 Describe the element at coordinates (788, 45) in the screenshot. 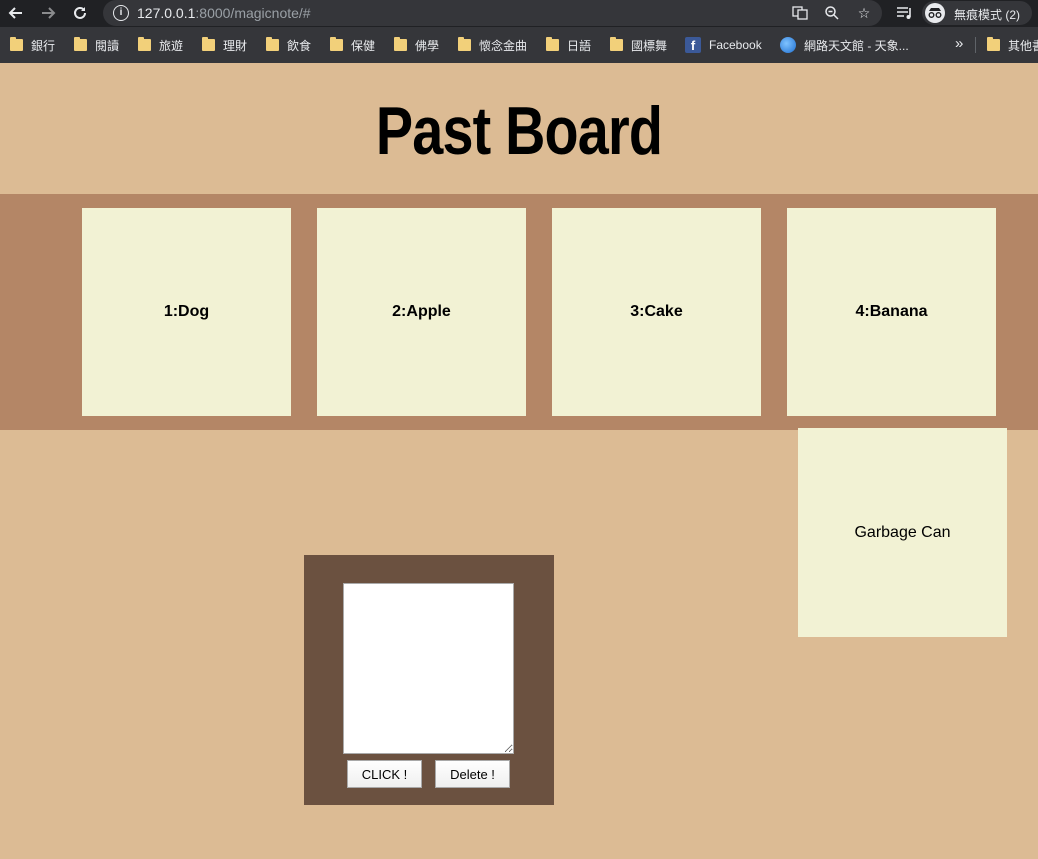

I see `globe-icon` at that location.